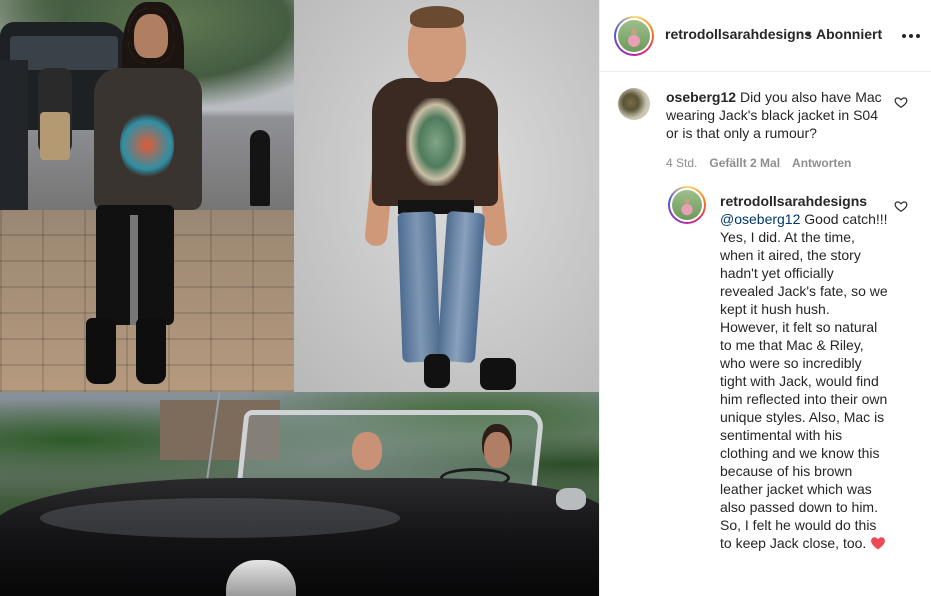 The width and height of the screenshot is (931, 596). What do you see at coordinates (878, 543) in the screenshot?
I see `red-heart-emoji-icon` at bounding box center [878, 543].